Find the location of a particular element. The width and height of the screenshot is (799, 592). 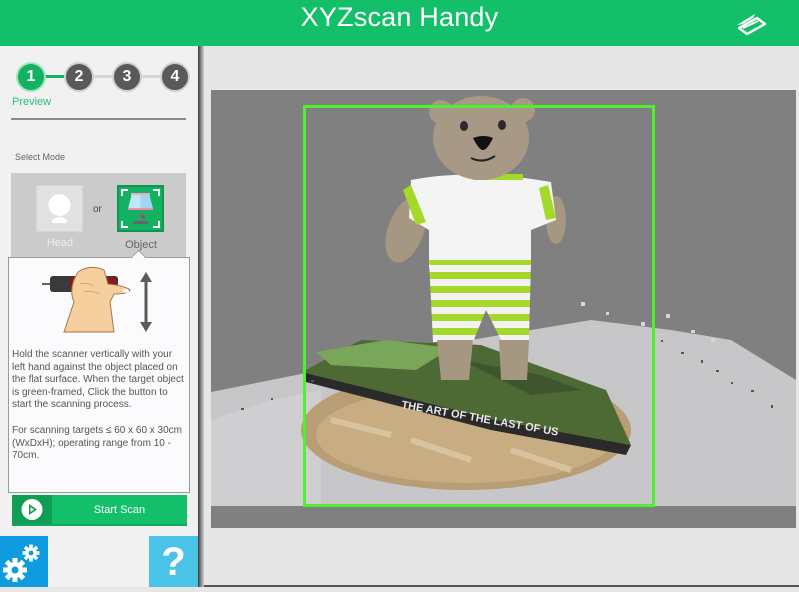

step-3: 3 is located at coordinates (127, 77).